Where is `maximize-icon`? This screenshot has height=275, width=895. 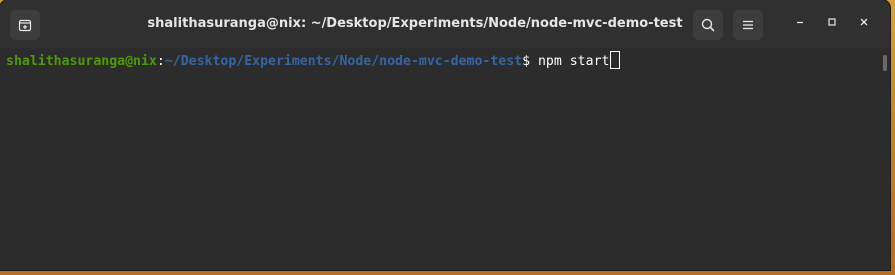 maximize-icon is located at coordinates (832, 24).